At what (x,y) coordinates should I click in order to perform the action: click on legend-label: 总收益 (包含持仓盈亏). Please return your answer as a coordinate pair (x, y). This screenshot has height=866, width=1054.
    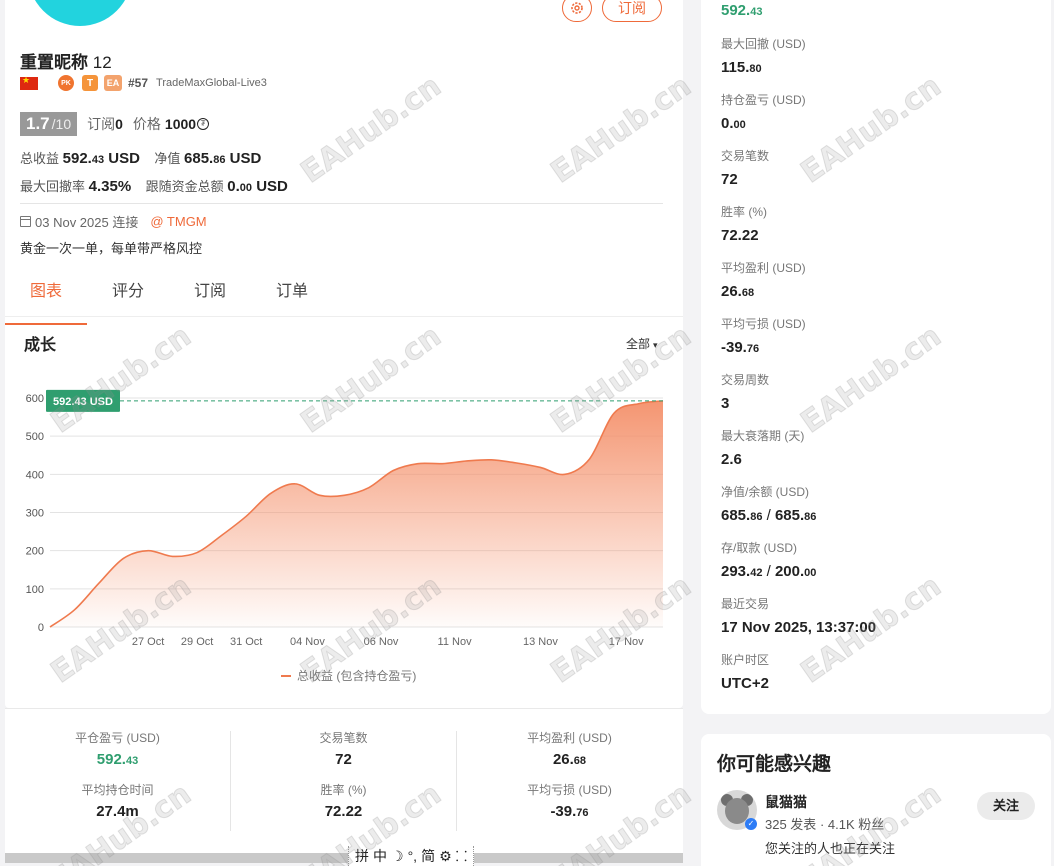
    Looking at the image, I should click on (356, 675).